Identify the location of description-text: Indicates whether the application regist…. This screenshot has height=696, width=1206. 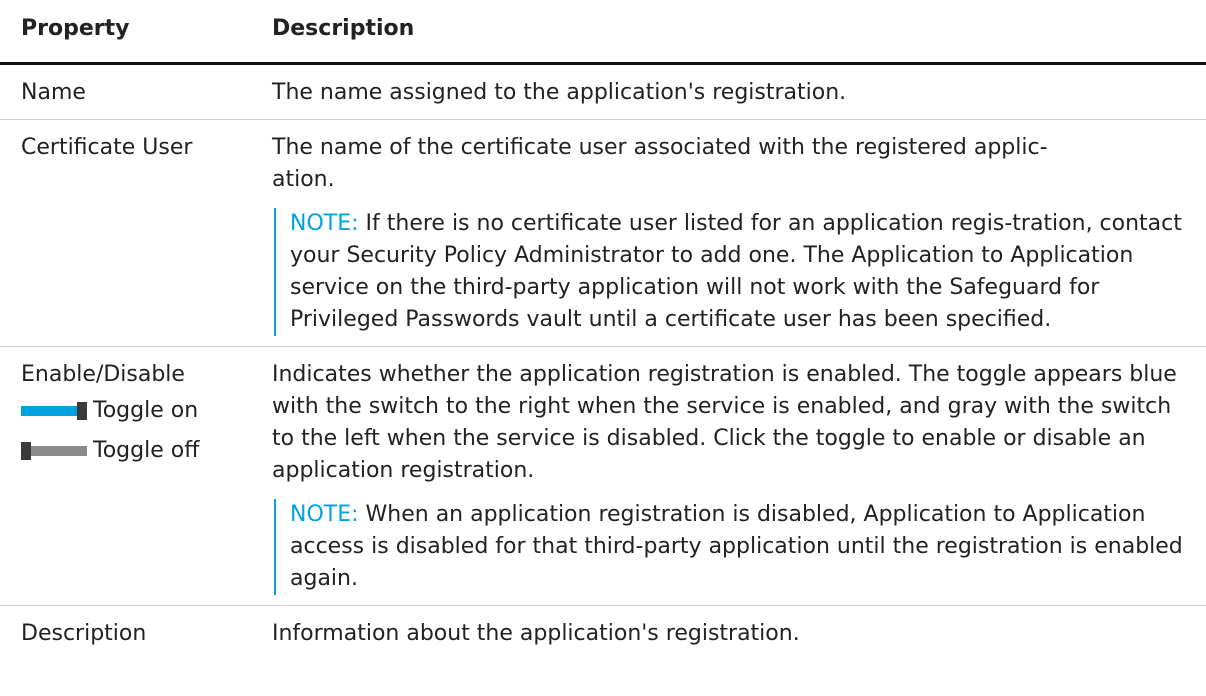
(724, 422).